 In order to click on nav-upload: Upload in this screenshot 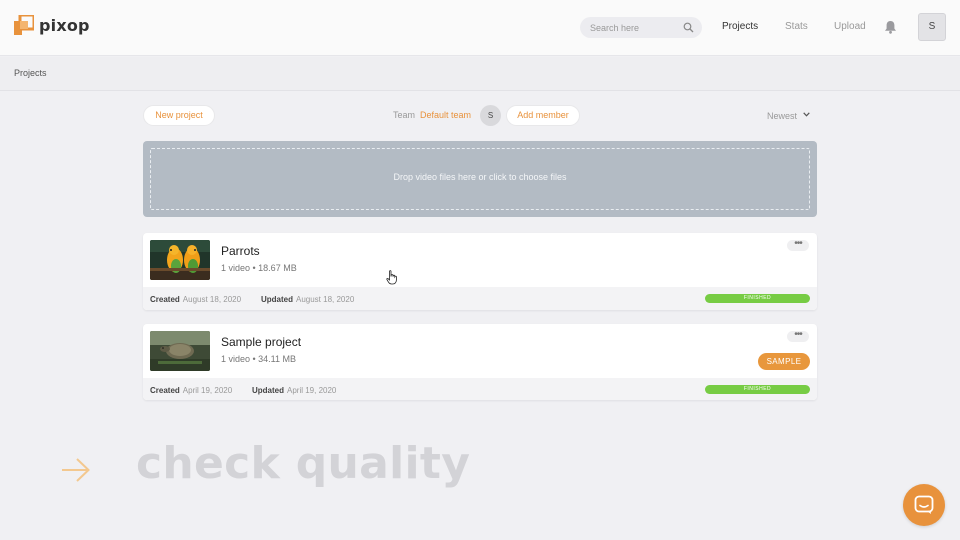, I will do `click(850, 26)`.